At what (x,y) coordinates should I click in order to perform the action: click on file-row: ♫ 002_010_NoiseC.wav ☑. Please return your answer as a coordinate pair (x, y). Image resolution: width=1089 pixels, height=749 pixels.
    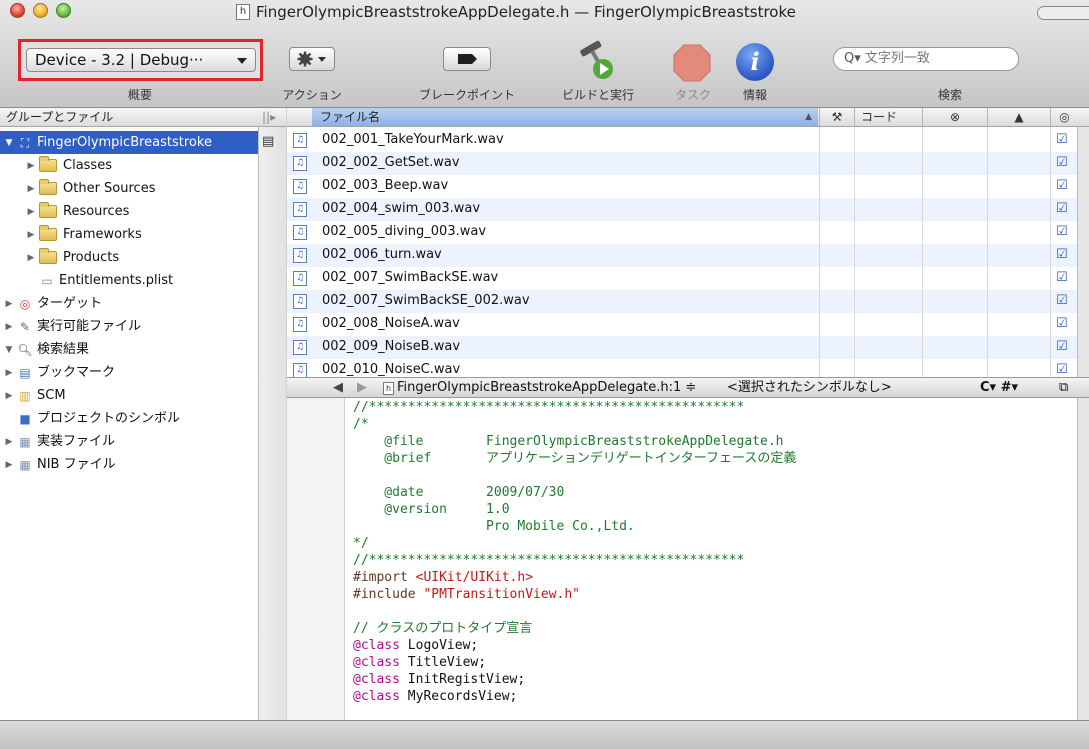
    Looking at the image, I should click on (688, 368).